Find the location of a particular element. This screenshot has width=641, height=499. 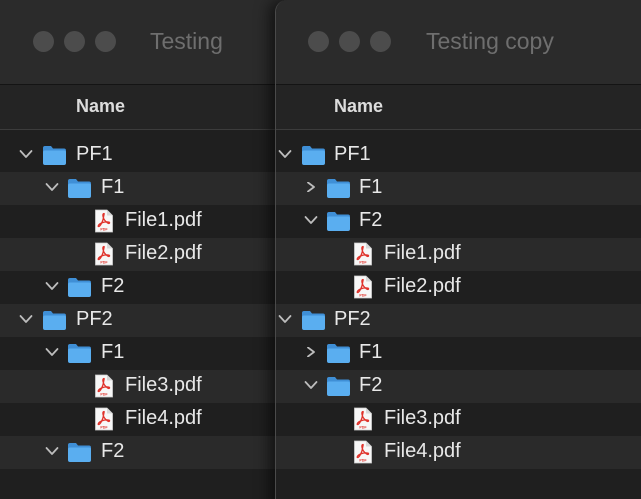

window-titlebar: Testing copy is located at coordinates (458, 42).